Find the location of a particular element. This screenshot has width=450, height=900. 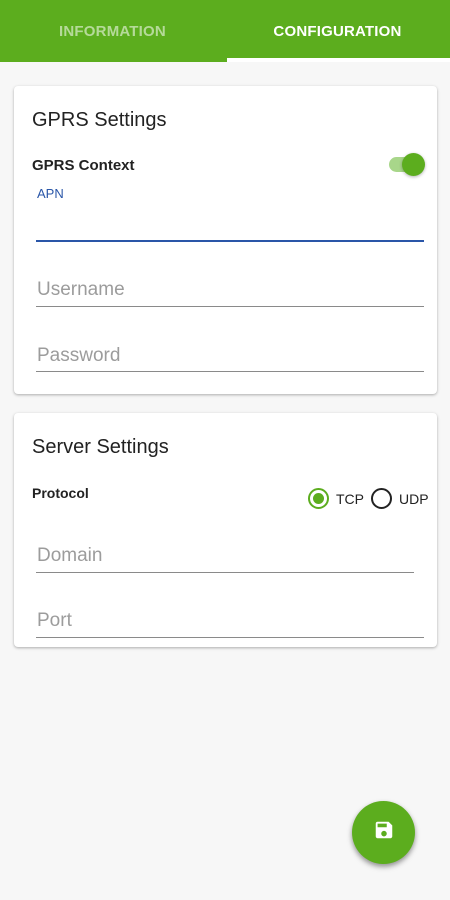

gprs-settings-title: GPRS Settings is located at coordinates (99, 120).